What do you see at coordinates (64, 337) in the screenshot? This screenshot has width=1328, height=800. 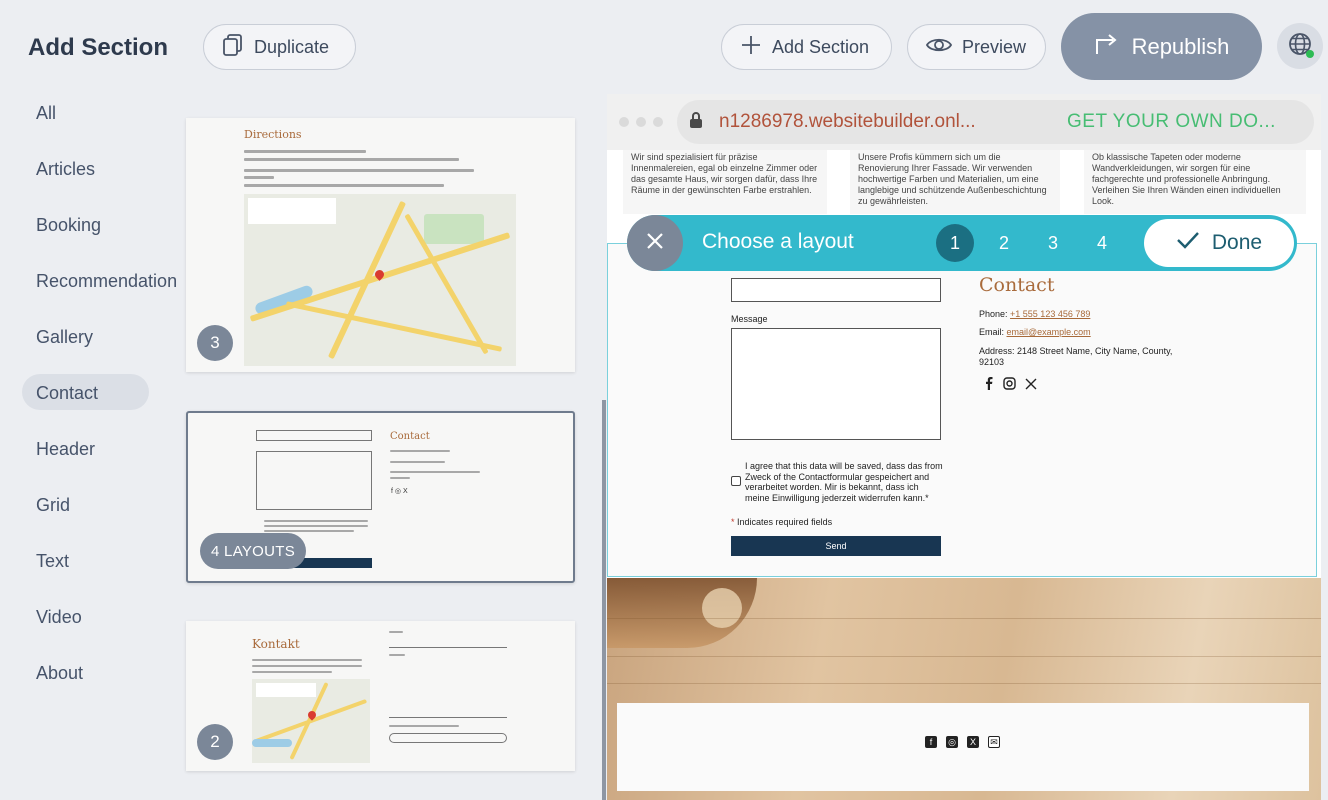 I see `category-gallery: Gallery` at bounding box center [64, 337].